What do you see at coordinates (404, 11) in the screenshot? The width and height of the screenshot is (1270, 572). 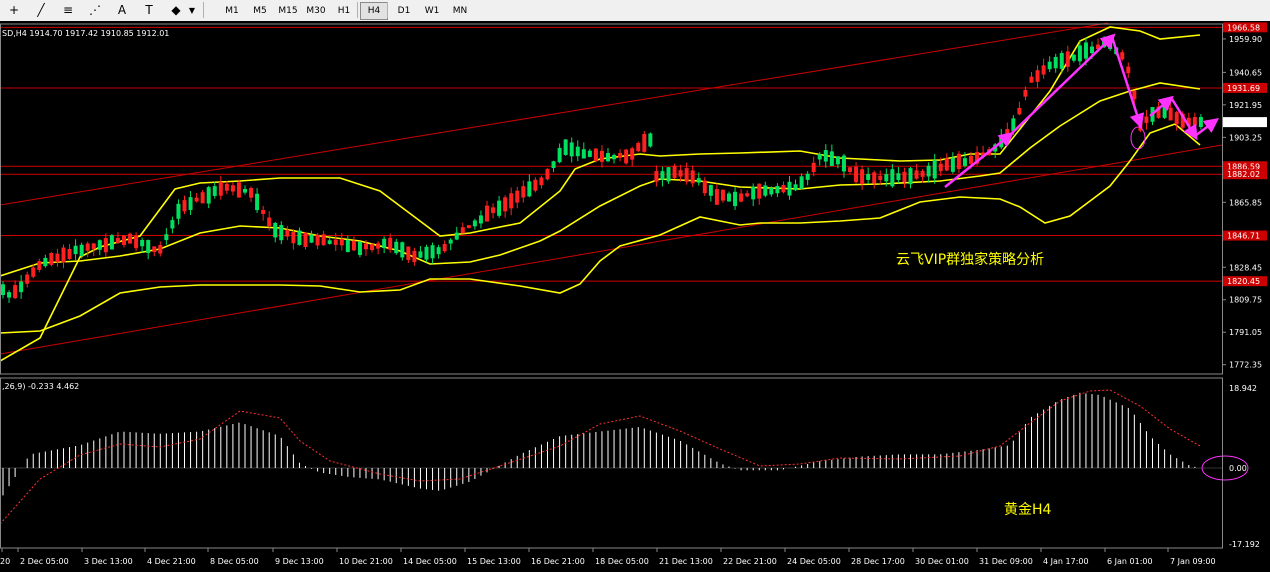 I see `timeframe-d1-button: D1` at bounding box center [404, 11].